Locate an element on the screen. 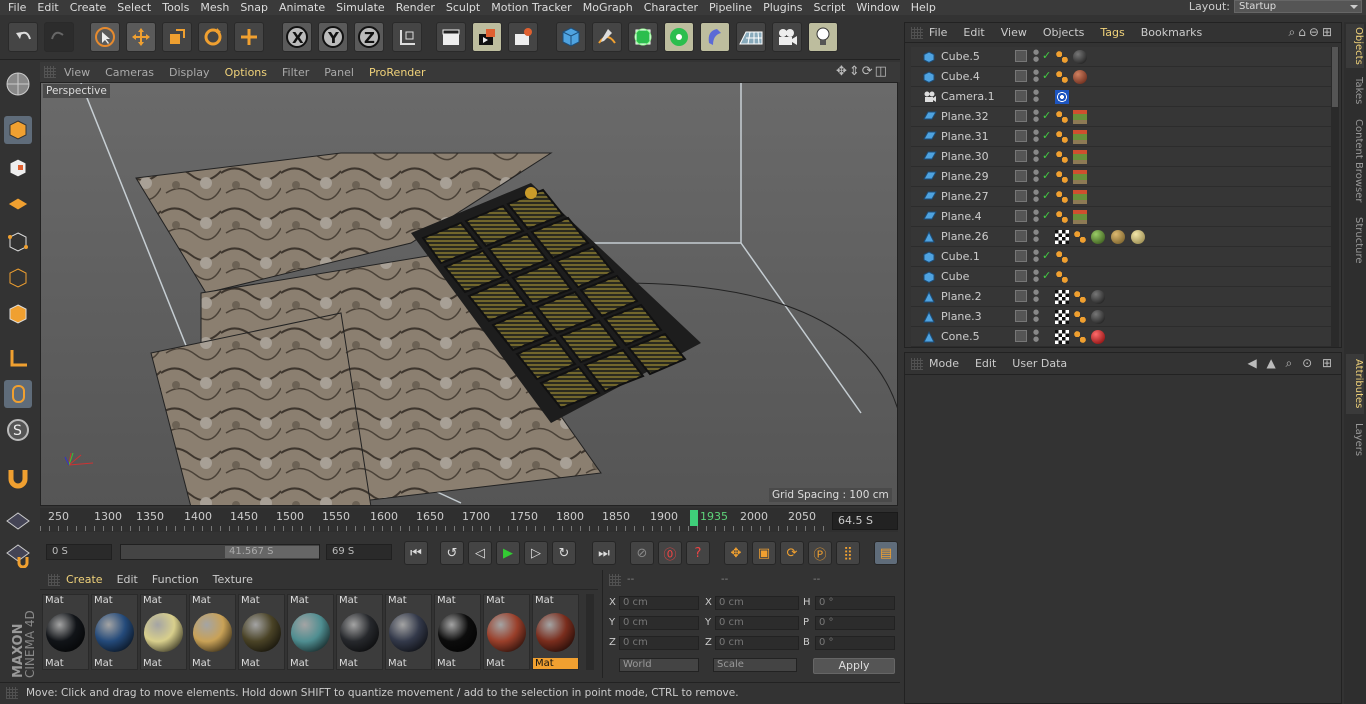  menu-sculpt: Sculpt is located at coordinates (464, 7).